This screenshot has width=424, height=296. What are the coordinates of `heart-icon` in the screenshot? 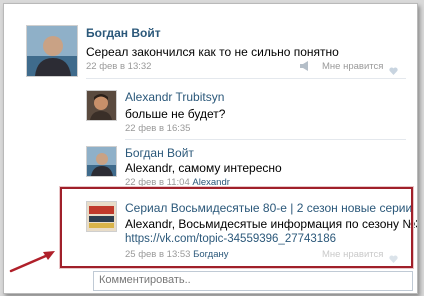 It's located at (393, 68).